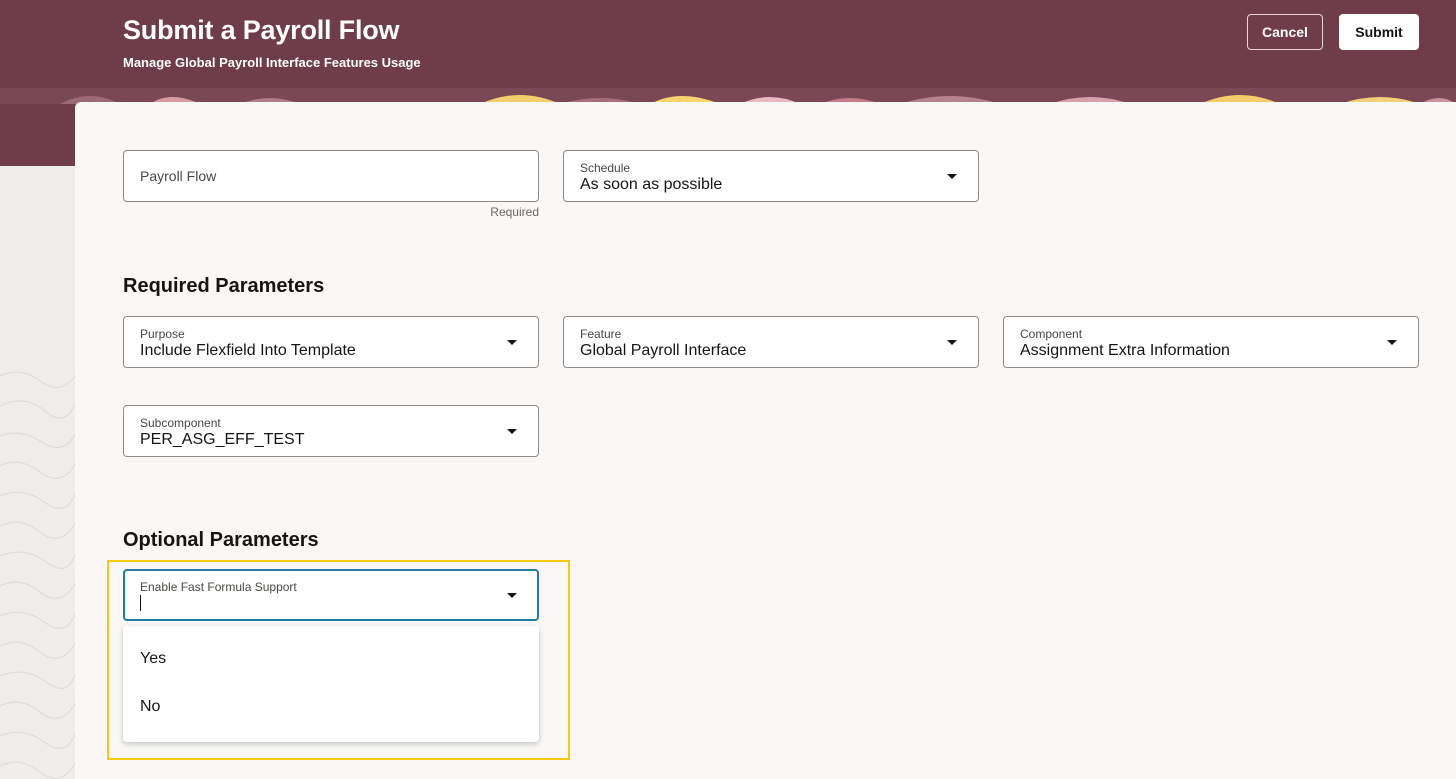 The width and height of the screenshot is (1456, 779). I want to click on fast-formula-dropdown: Yes No, so click(331, 684).